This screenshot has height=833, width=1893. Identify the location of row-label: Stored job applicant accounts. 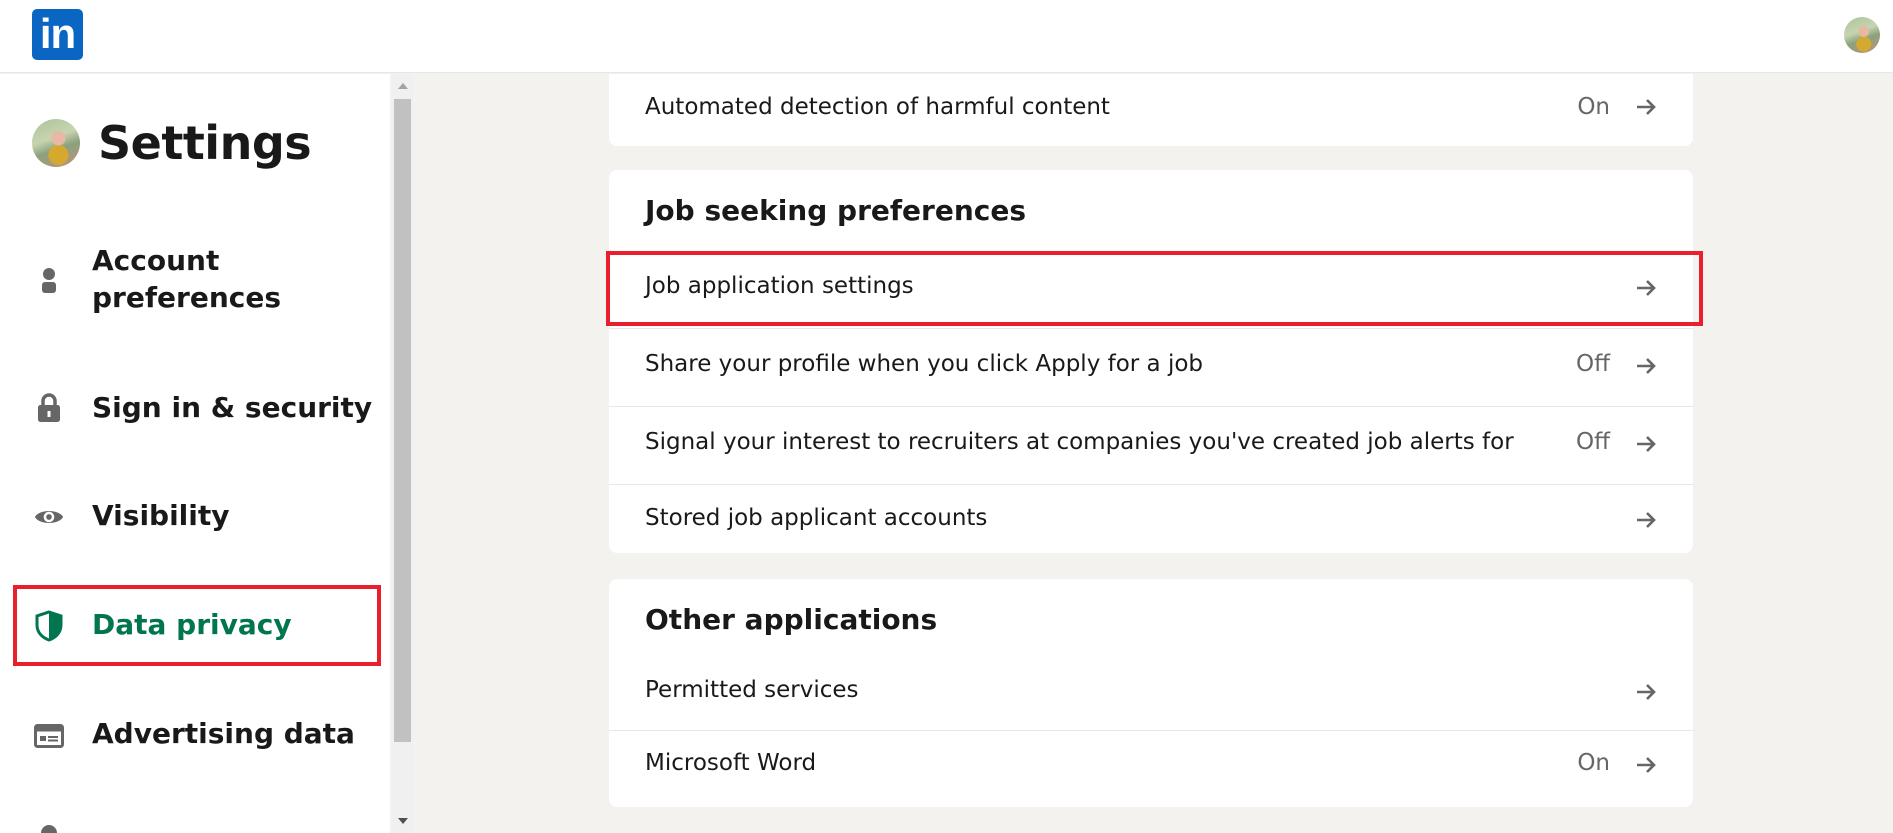
(816, 518).